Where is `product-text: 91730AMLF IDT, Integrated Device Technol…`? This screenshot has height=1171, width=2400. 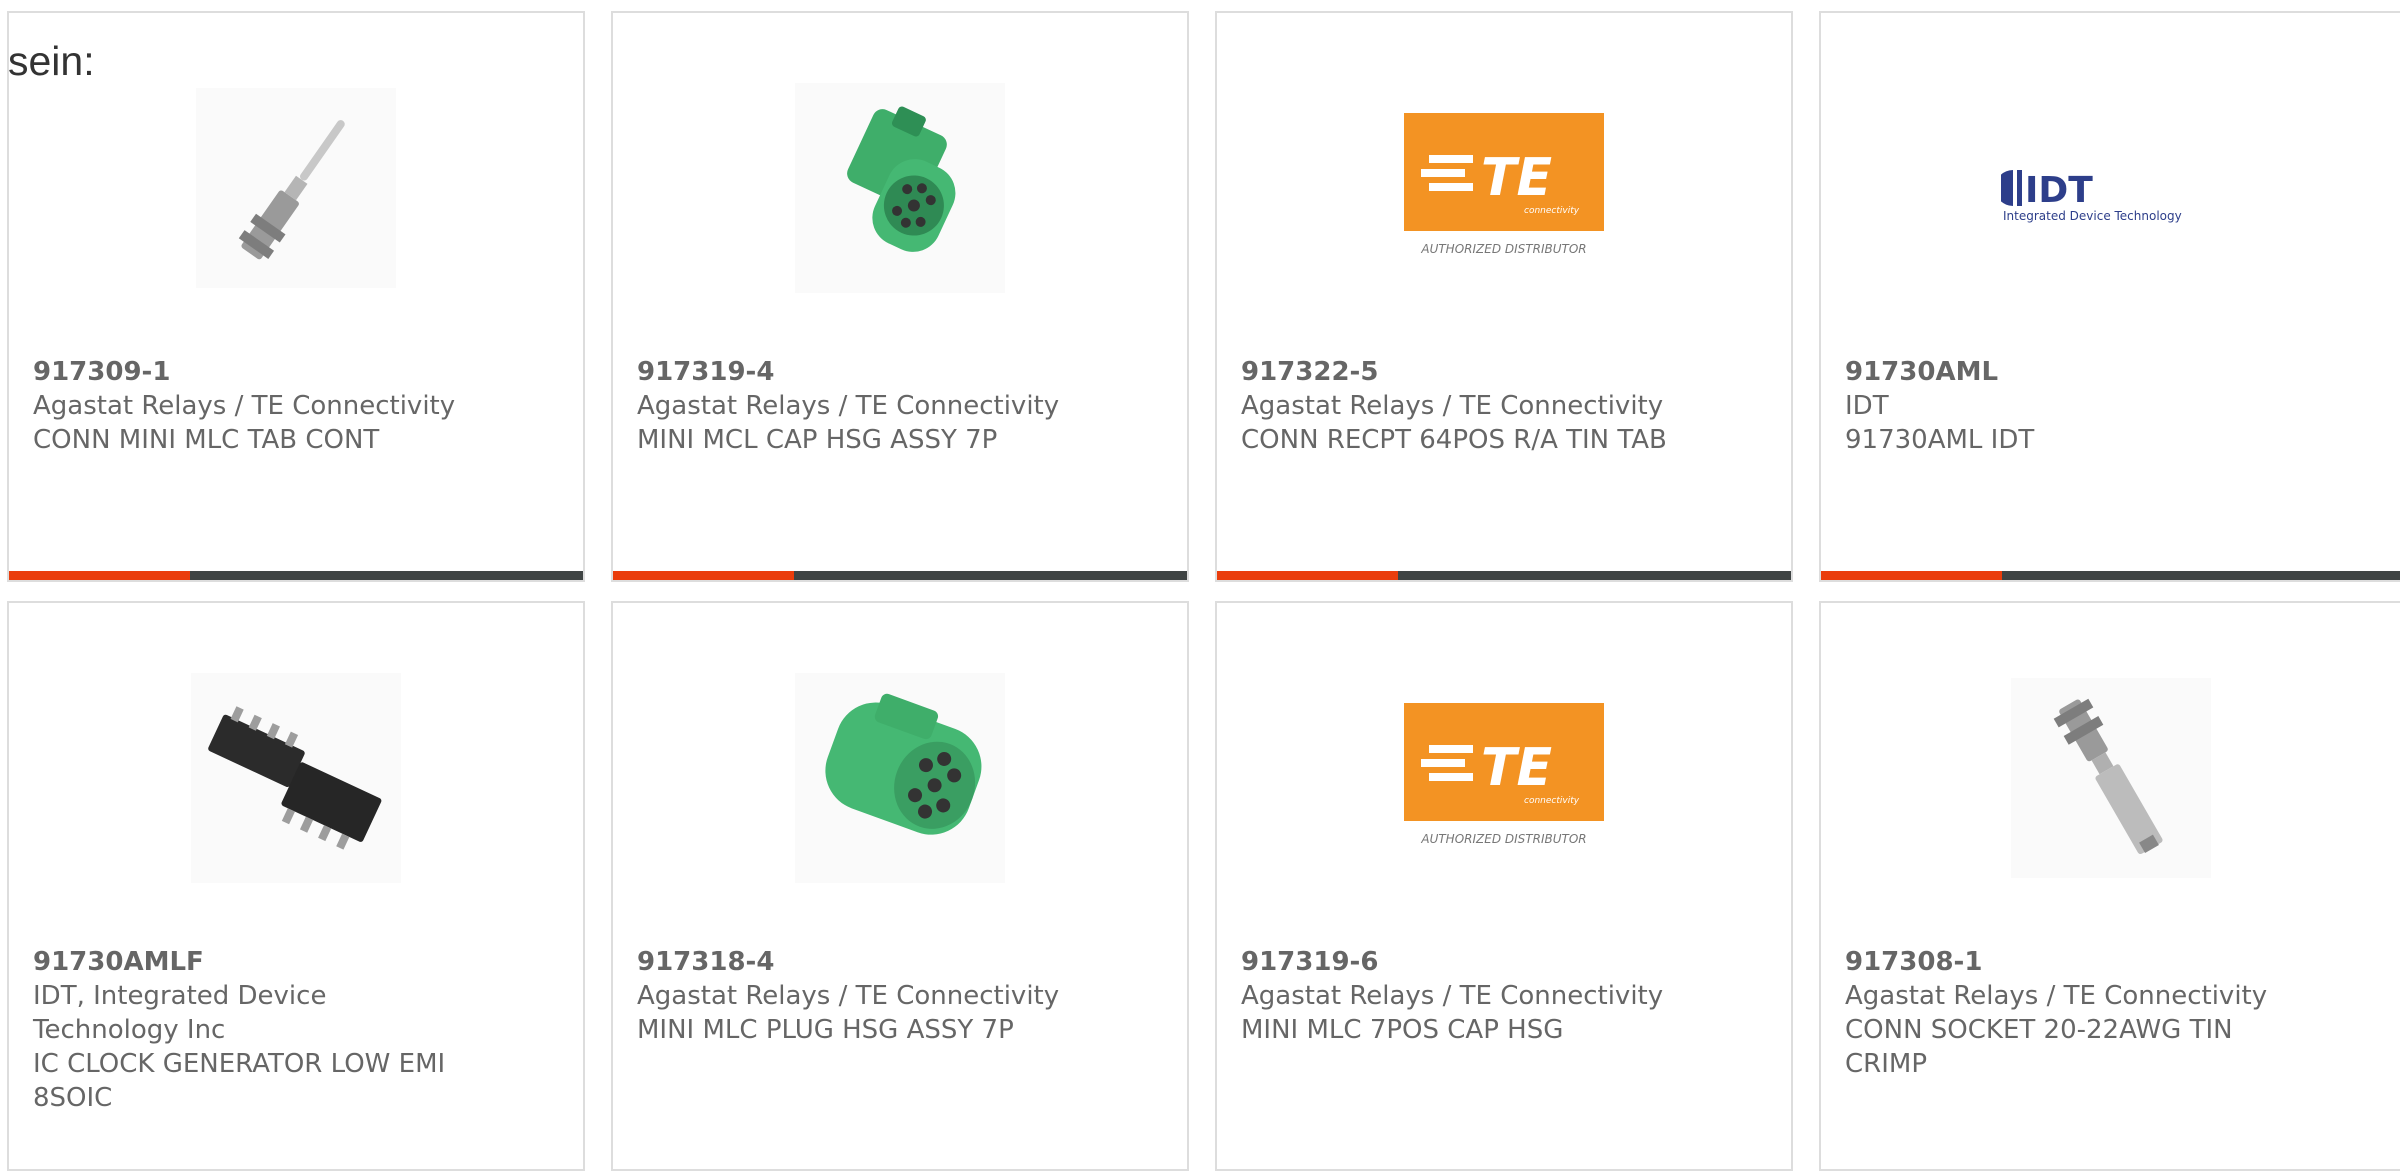
product-text: 91730AMLF IDT, Integrated Device Technol… is located at coordinates (298, 1030).